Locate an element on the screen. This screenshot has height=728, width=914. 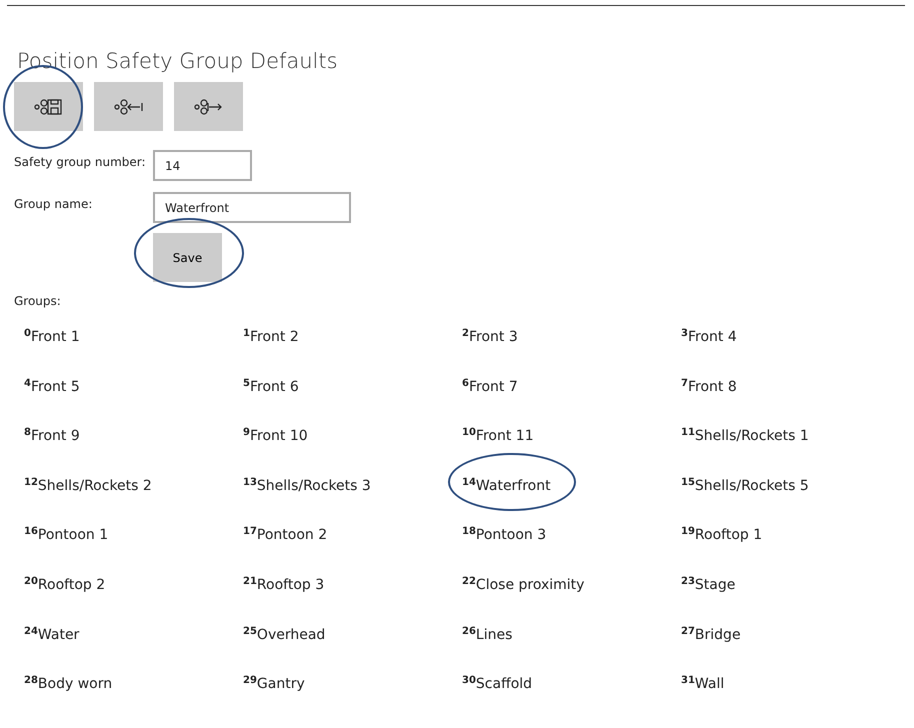
group-item: $^{28}$Body worn is located at coordinates (68, 684).